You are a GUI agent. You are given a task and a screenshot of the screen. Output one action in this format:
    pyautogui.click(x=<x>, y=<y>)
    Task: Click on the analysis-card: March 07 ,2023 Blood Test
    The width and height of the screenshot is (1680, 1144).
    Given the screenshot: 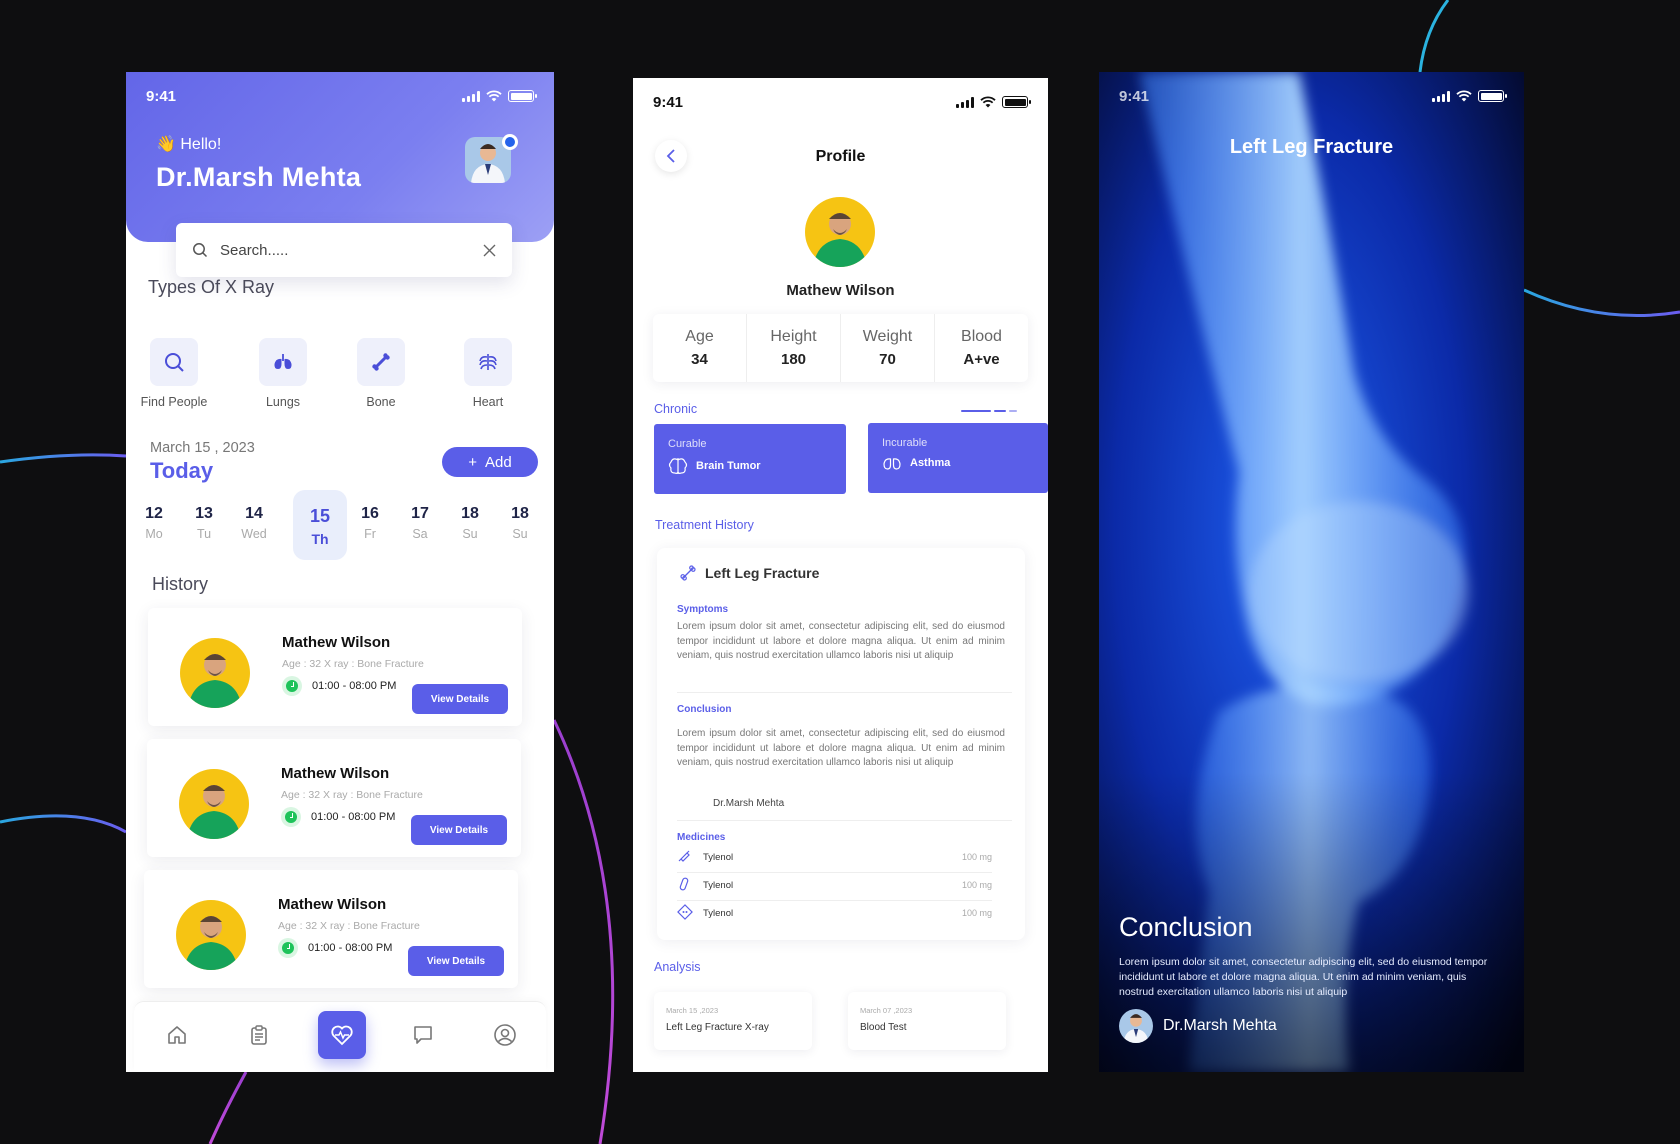 What is the action you would take?
    pyautogui.click(x=927, y=1021)
    